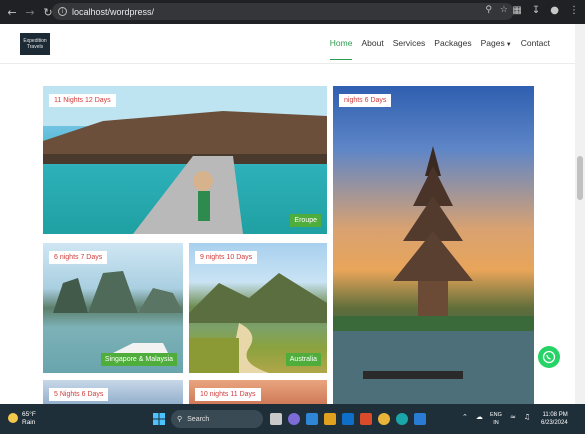 The height and width of the screenshot is (434, 585). Describe the element at coordinates (554, 423) in the screenshot. I see `clock-date: 6/23/2024` at that location.